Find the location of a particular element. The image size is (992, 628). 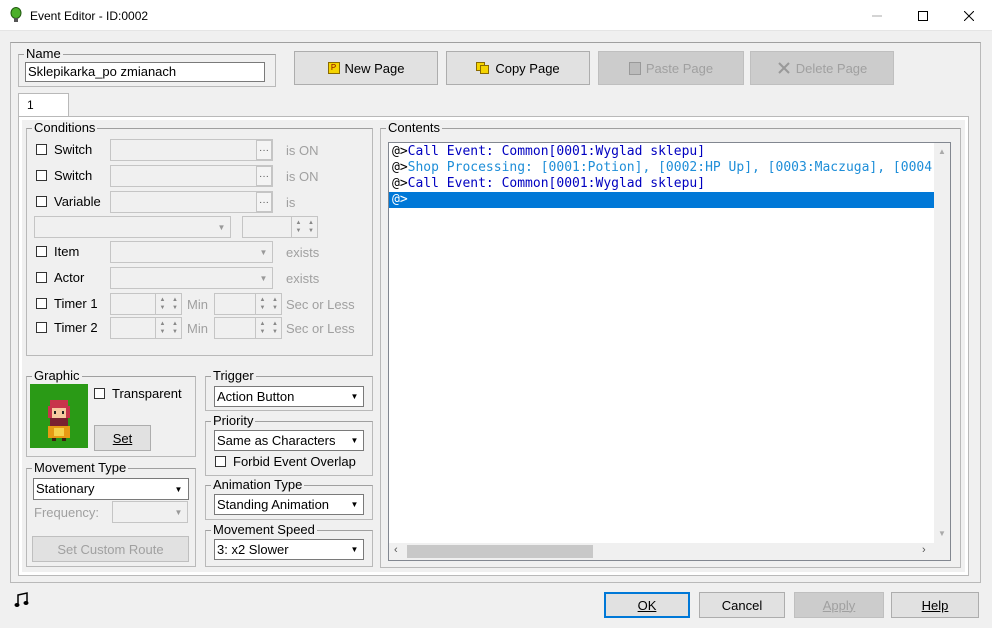

switch2-suffix: is ON is located at coordinates (302, 176).